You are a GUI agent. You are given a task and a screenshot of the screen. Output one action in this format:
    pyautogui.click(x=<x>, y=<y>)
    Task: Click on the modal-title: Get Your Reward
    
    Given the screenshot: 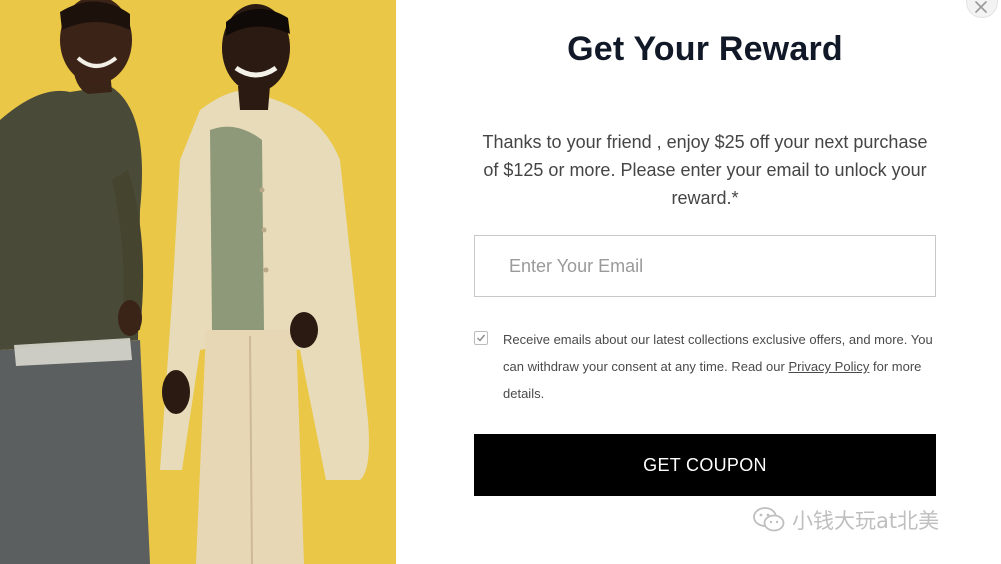 What is the action you would take?
    pyautogui.click(x=705, y=49)
    